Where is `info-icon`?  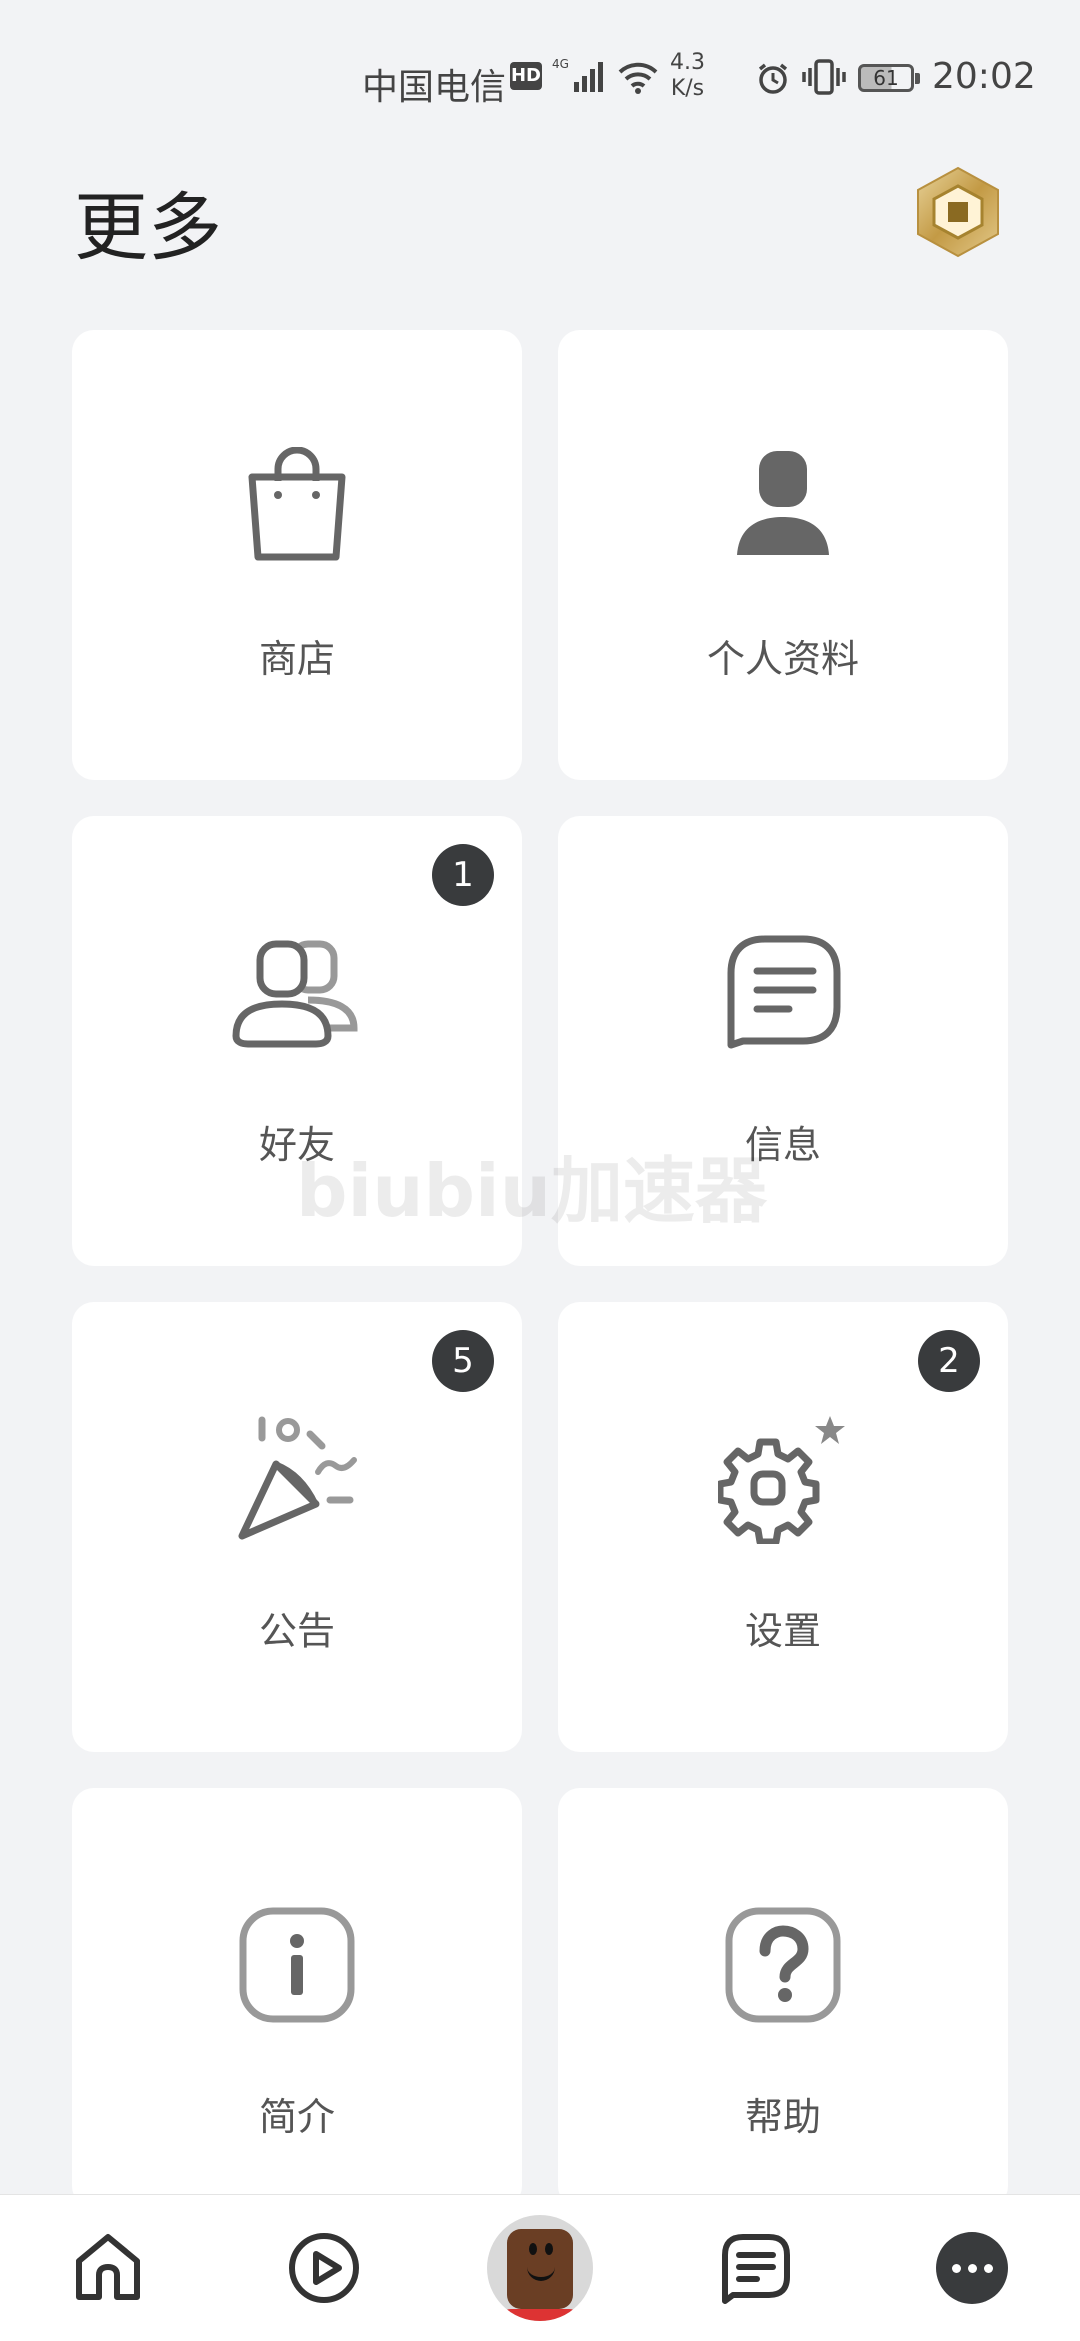 info-icon is located at coordinates (297, 1965).